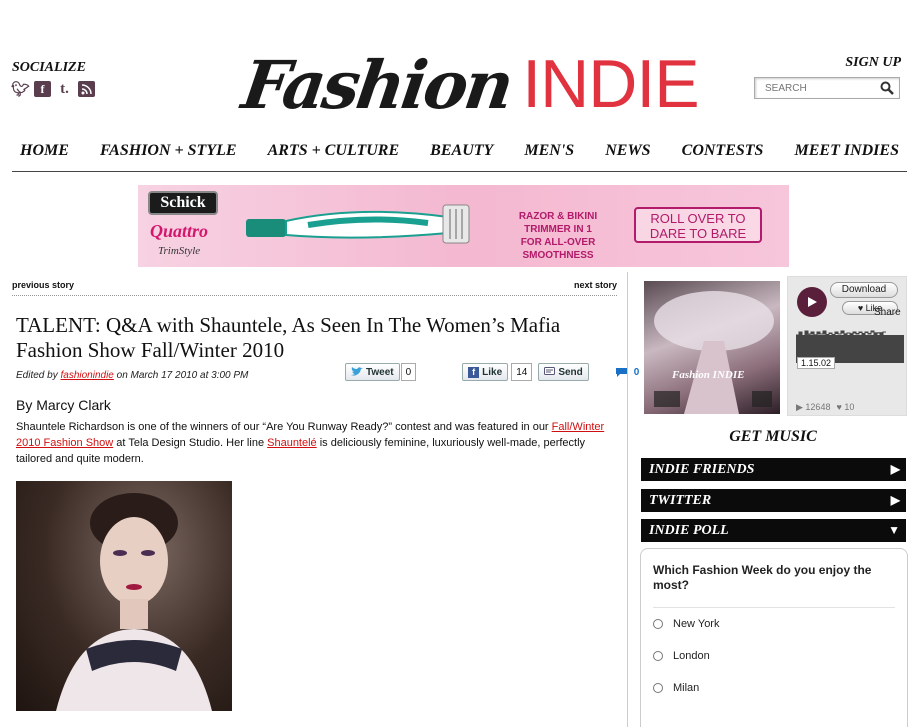 The width and height of the screenshot is (923, 727). I want to click on nav-news: NEWS, so click(627, 154).